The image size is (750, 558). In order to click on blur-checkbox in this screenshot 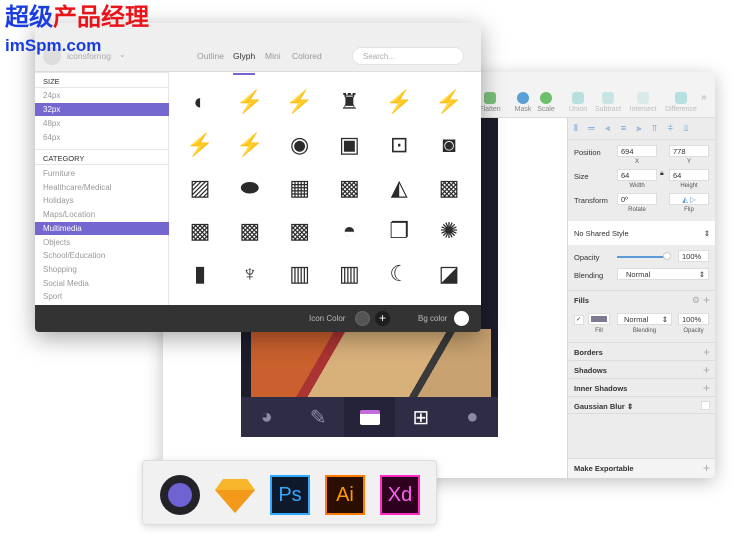, I will do `click(705, 405)`.